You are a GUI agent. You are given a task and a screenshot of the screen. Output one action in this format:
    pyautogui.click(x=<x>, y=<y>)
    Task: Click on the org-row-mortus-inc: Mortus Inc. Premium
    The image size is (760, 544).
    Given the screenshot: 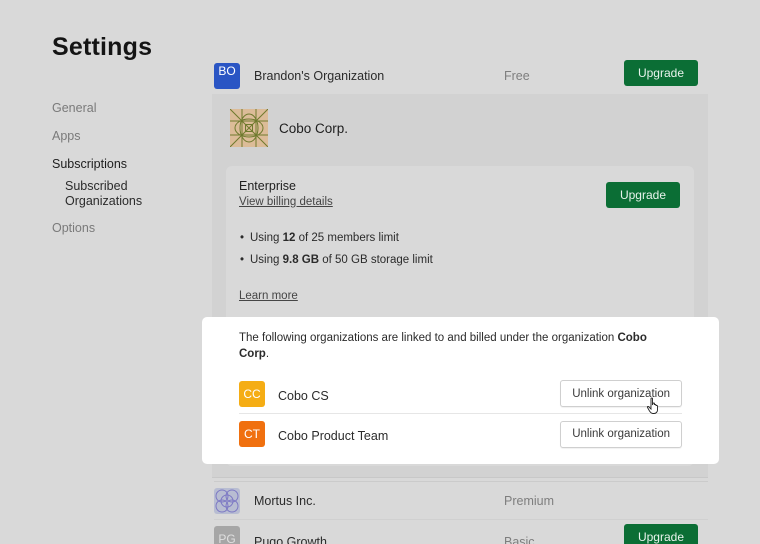 What is the action you would take?
    pyautogui.click(x=461, y=500)
    